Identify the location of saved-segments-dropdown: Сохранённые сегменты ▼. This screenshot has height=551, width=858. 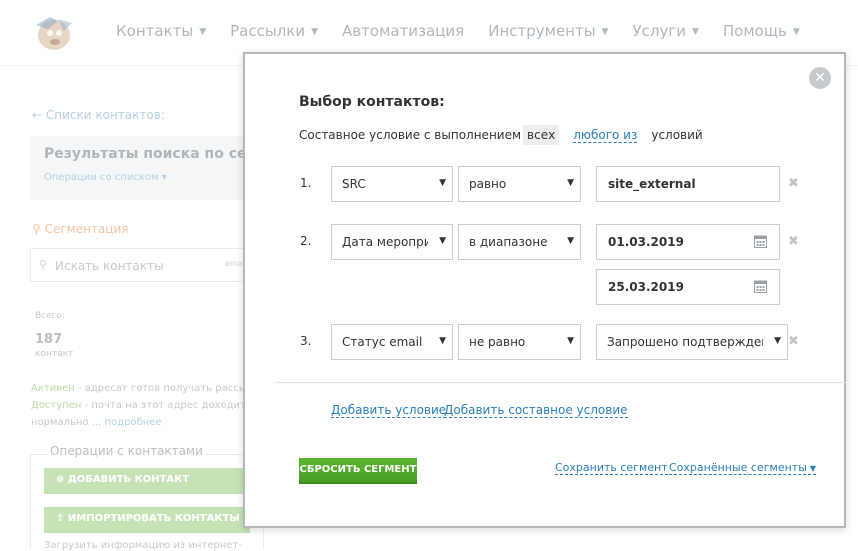
(743, 468).